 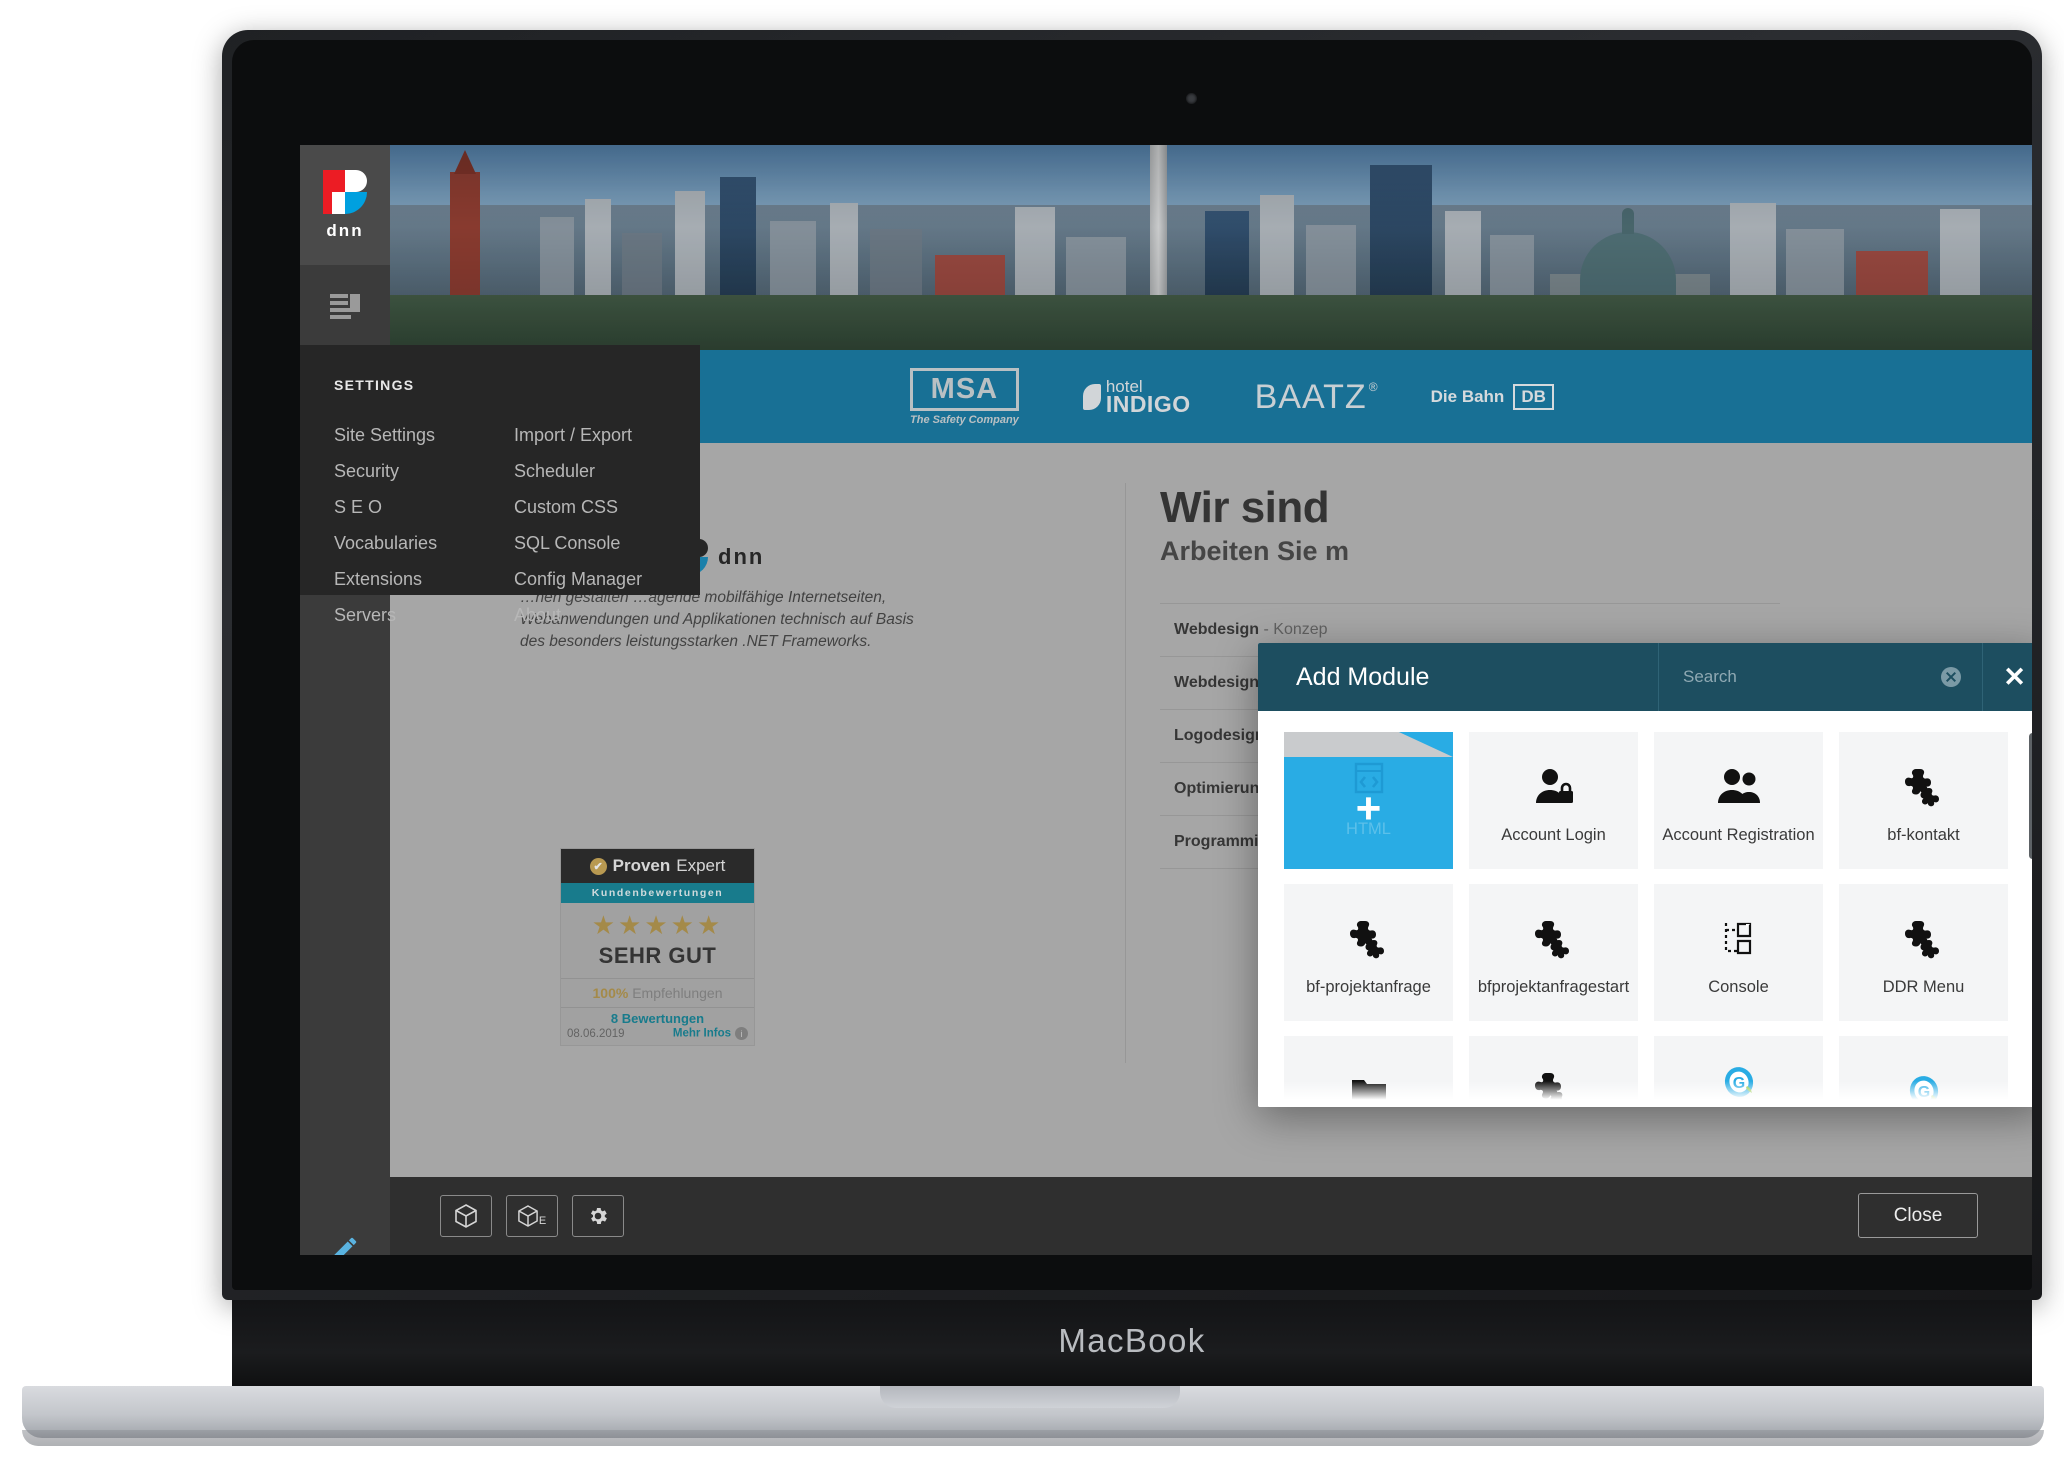 I want to click on page-subtitle: Arbeiten Sie m, so click(x=1255, y=551).